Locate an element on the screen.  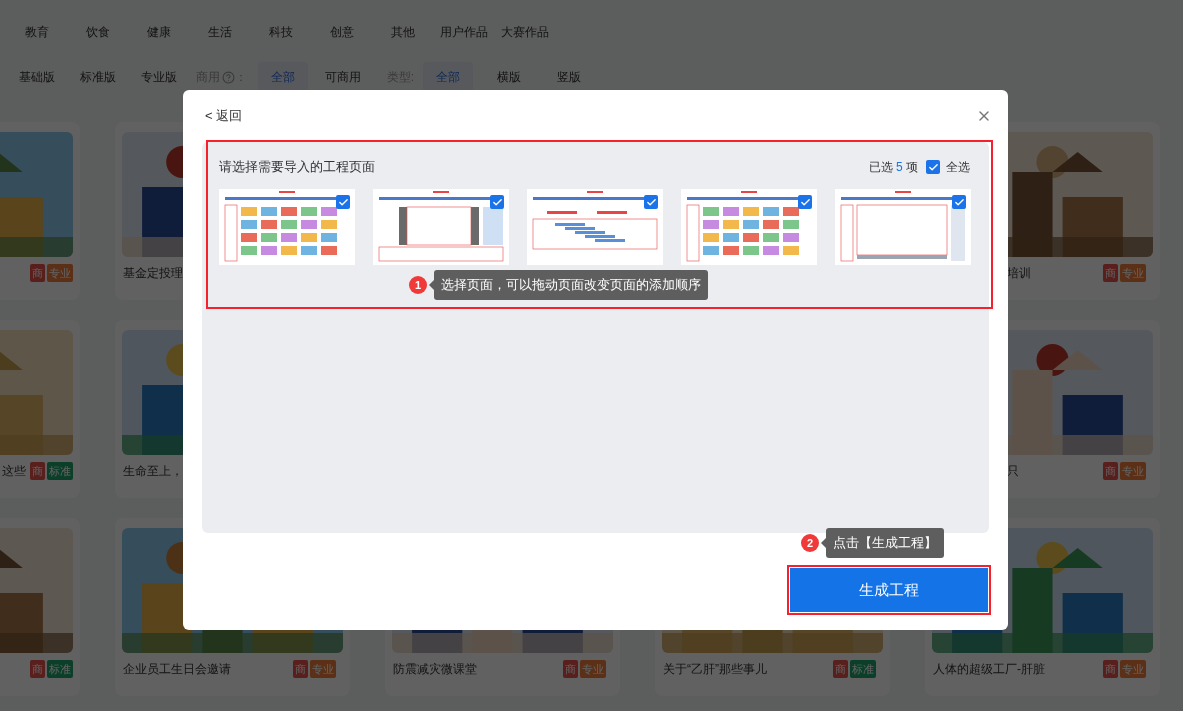
card-title: 基金定投理 is located at coordinates (152, 273).